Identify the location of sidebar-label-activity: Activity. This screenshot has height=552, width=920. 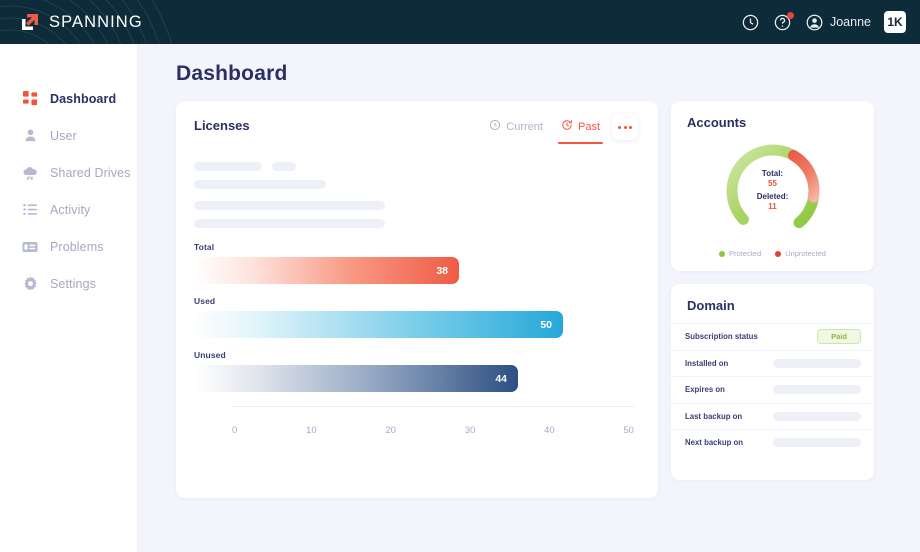
(70, 209).